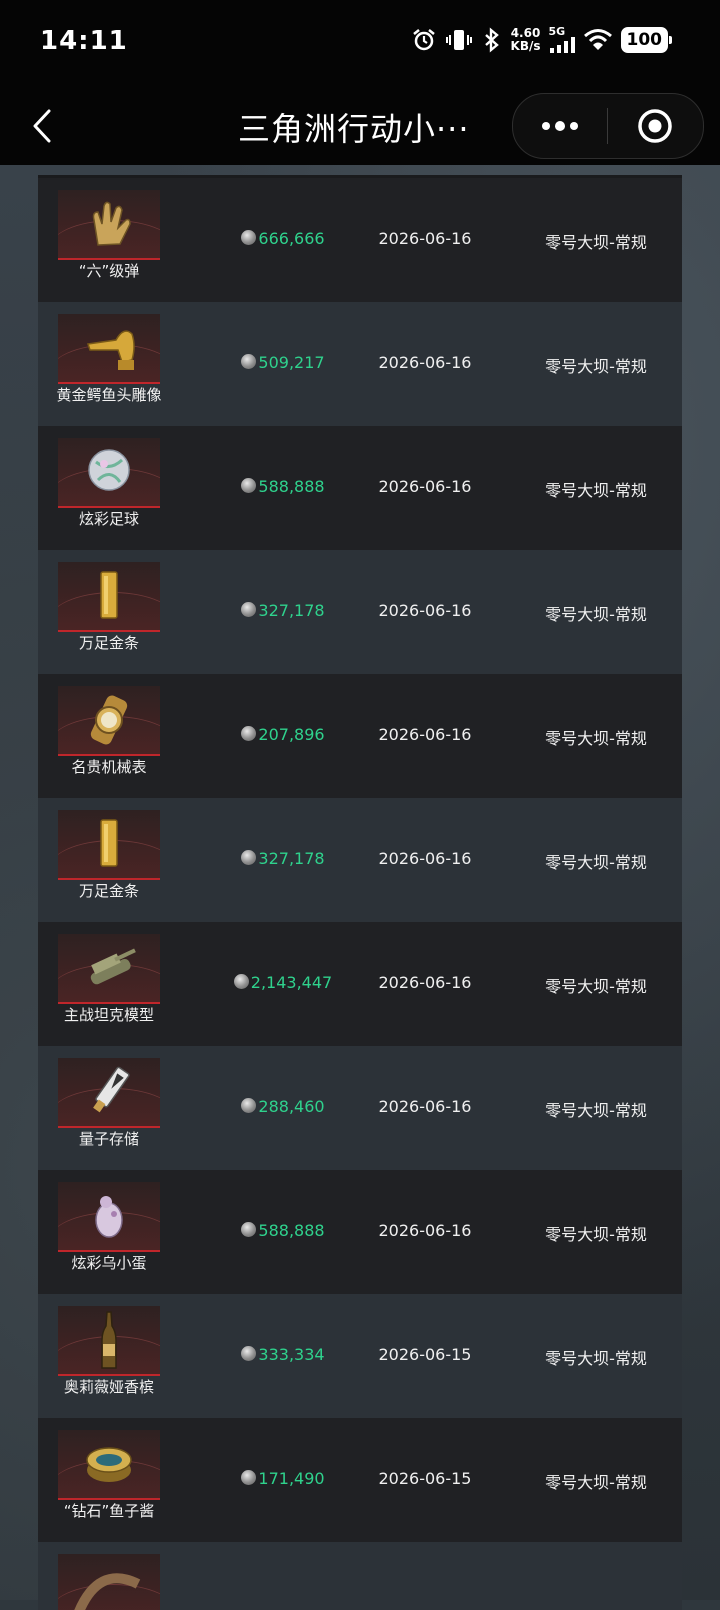 The image size is (720, 1610). Describe the element at coordinates (108, 1139) in the screenshot. I see `item-name: 量子存储` at that location.